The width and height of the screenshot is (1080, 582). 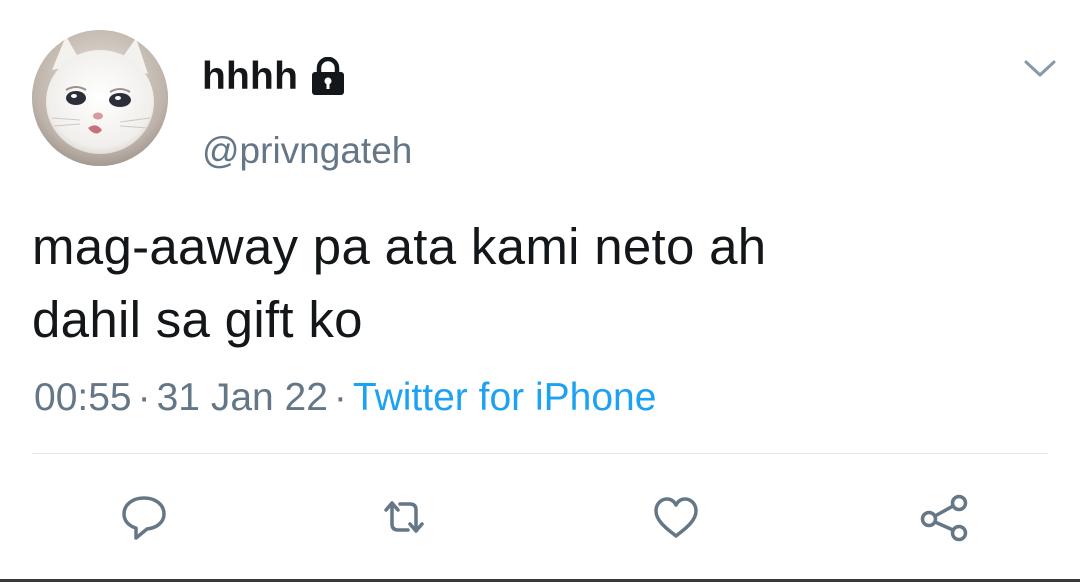 I want to click on tweet-text-line: mag-aaway pa ata kami neto ah, so click(x=399, y=246).